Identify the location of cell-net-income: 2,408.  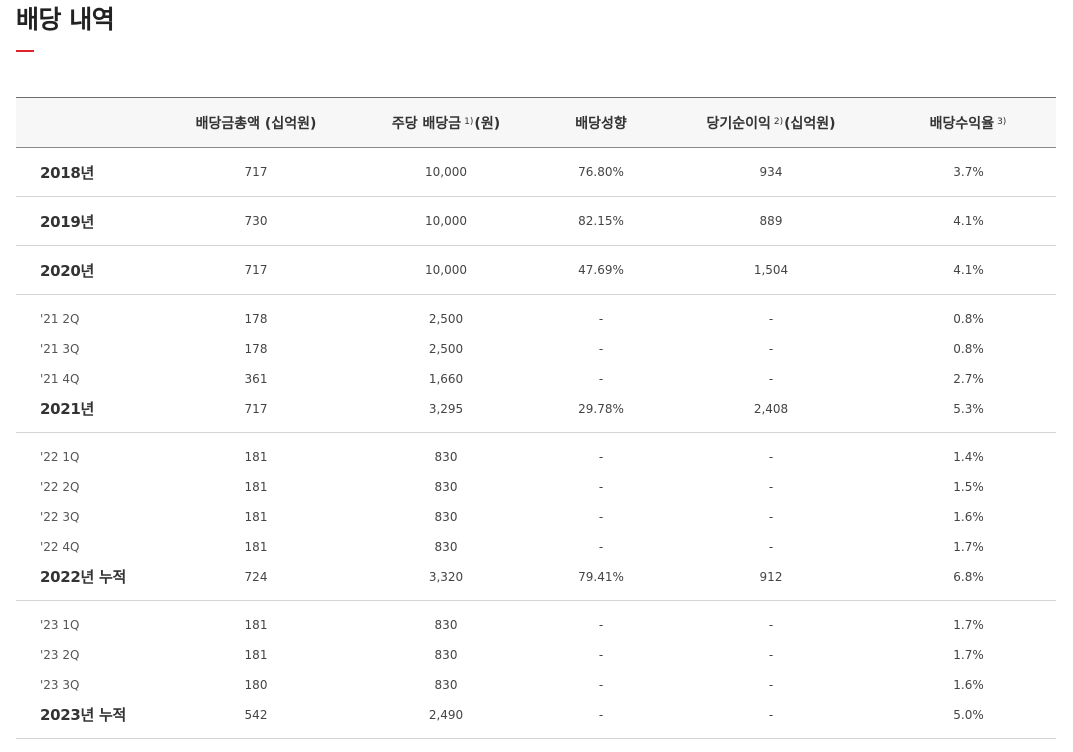
(771, 408).